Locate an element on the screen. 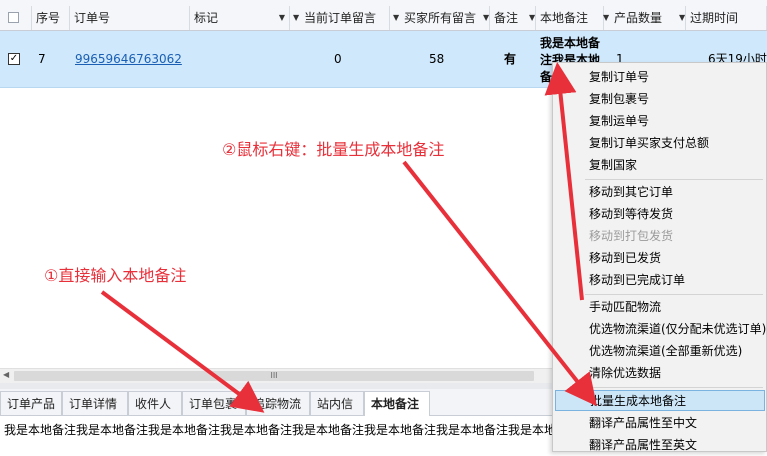  tab-order-packages: 订单包裹 is located at coordinates (214, 403).